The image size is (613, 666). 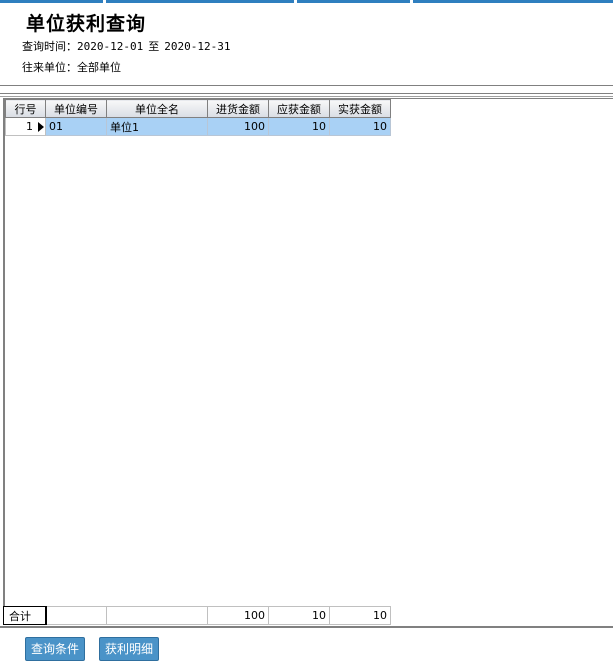 What do you see at coordinates (49, 46) in the screenshot?
I see `query-time-label: 查询时间：` at bounding box center [49, 46].